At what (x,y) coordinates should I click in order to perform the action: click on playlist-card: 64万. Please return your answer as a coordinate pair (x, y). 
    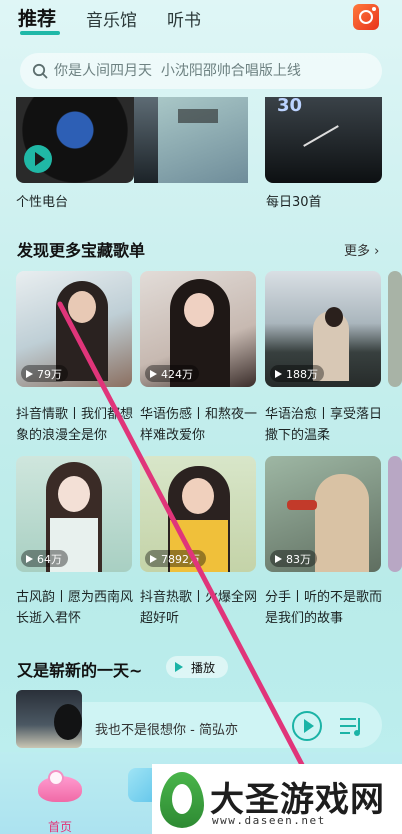
    Looking at the image, I should click on (74, 514).